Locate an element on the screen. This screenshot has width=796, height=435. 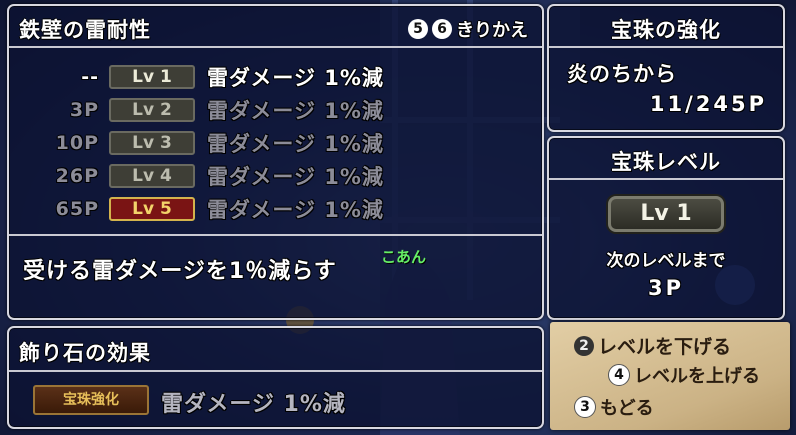
skill-description: 受ける雷ダメージを1％減らす is located at coordinates (180, 271).